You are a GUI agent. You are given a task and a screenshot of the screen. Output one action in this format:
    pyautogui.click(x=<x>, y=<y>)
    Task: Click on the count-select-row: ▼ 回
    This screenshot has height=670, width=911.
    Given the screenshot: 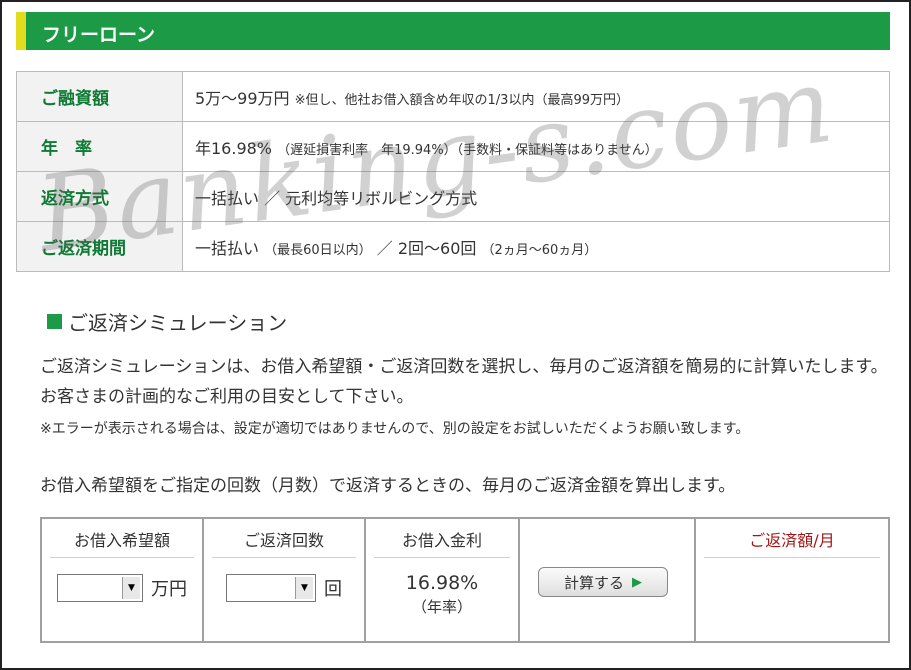 What is the action you would take?
    pyautogui.click(x=284, y=588)
    